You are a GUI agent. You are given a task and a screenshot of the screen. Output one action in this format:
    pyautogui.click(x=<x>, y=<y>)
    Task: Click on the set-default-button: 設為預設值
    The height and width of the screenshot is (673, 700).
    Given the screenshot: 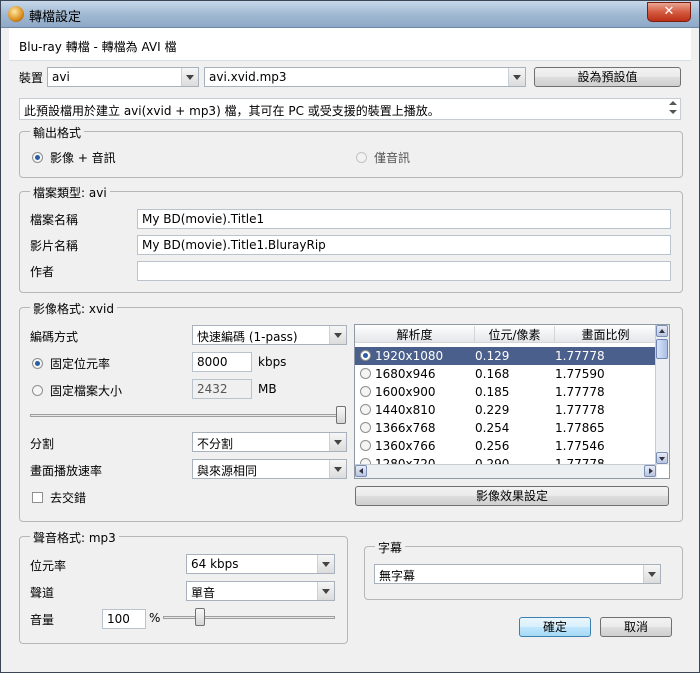 What is the action you would take?
    pyautogui.click(x=607, y=77)
    